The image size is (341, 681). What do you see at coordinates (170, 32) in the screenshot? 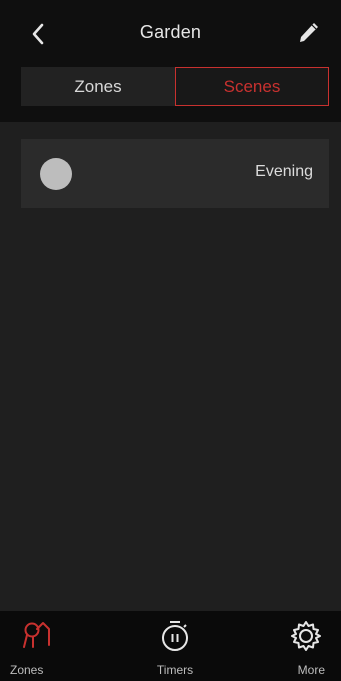
I see `page-title: Garden` at bounding box center [170, 32].